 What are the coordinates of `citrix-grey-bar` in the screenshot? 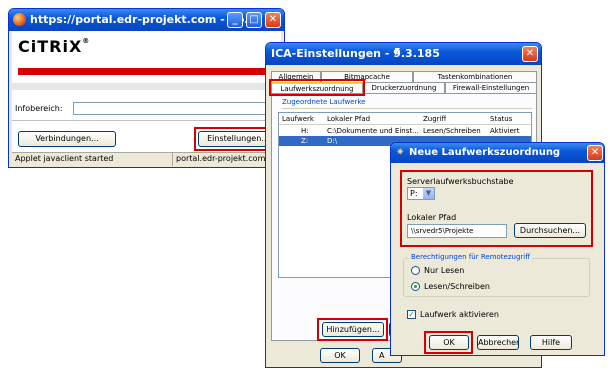 It's located at (146, 86).